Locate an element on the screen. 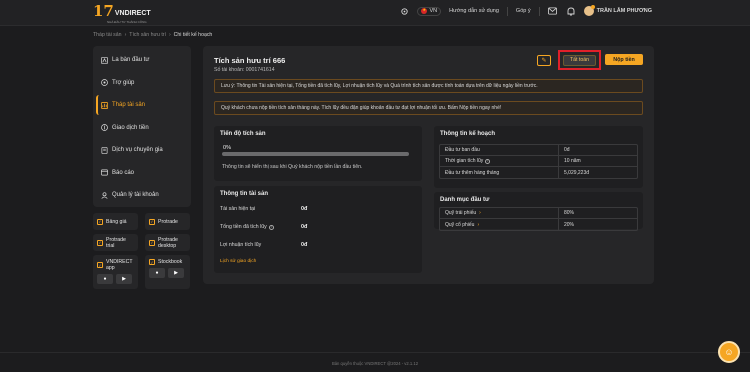 Image resolution: width=750 pixels, height=372 pixels. row-label: Lợi nhuận tích lũy is located at coordinates (241, 245).